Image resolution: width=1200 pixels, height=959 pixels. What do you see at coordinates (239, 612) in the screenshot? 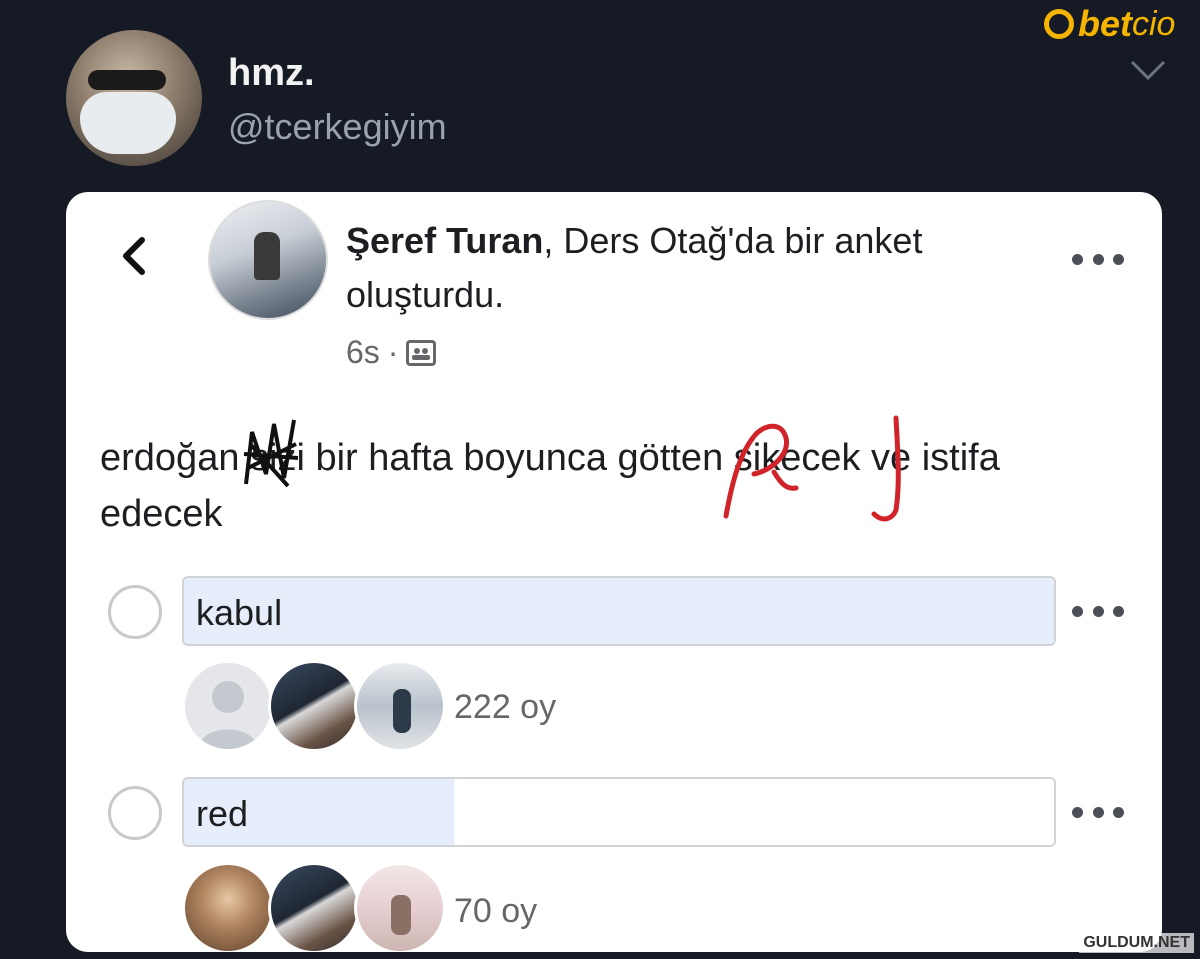
I see `poll-option-label-1: kabul` at bounding box center [239, 612].